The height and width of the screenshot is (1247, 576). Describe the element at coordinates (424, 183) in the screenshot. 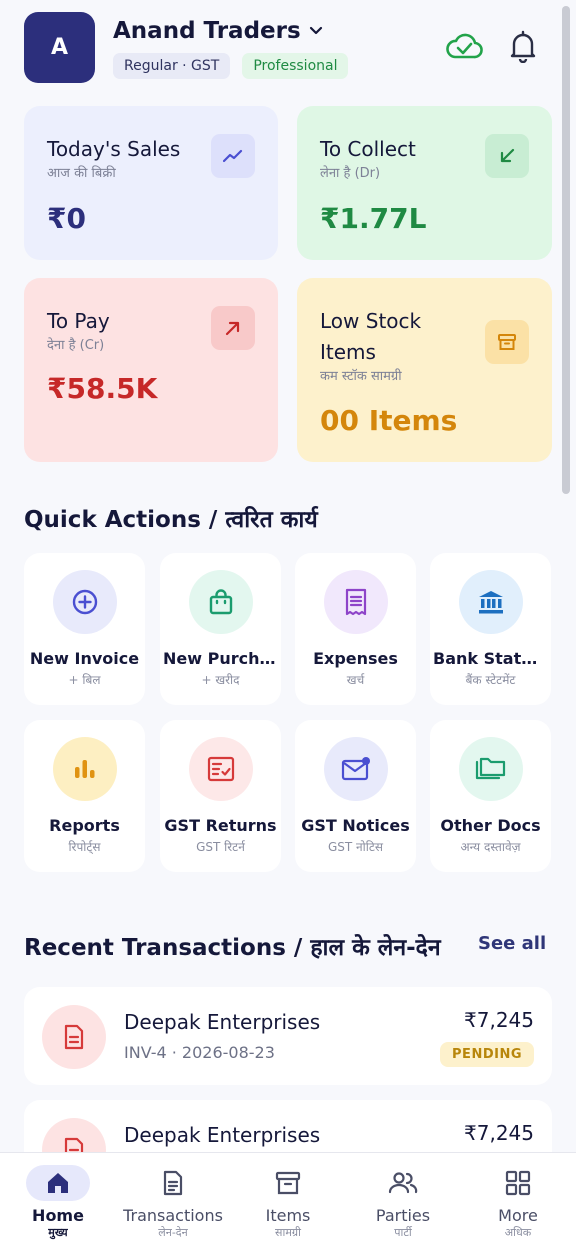

I see `to-collect-card: To Collect लेना है (Dr) ₹1.77L` at that location.